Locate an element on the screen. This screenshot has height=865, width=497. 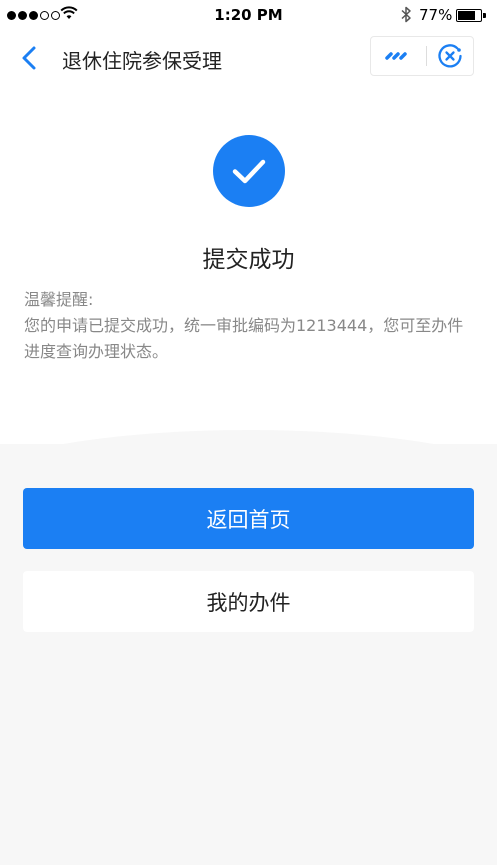
check-icon is located at coordinates (249, 171).